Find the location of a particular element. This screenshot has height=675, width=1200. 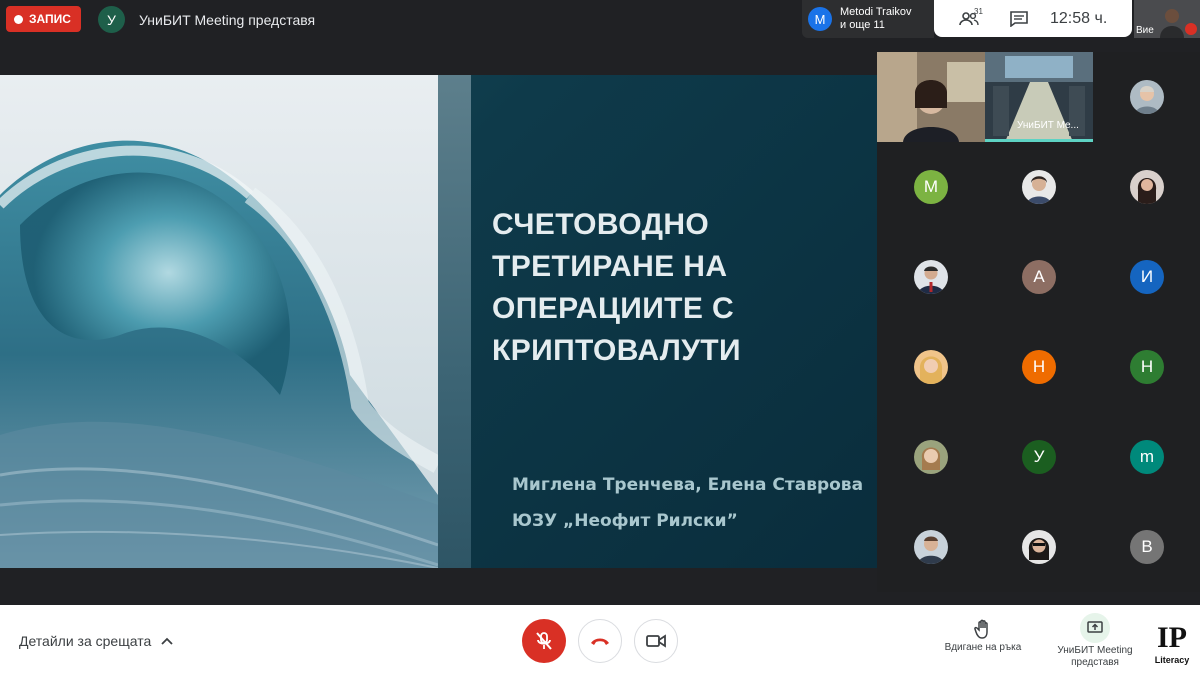

participant-tile: А is located at coordinates (1039, 277).